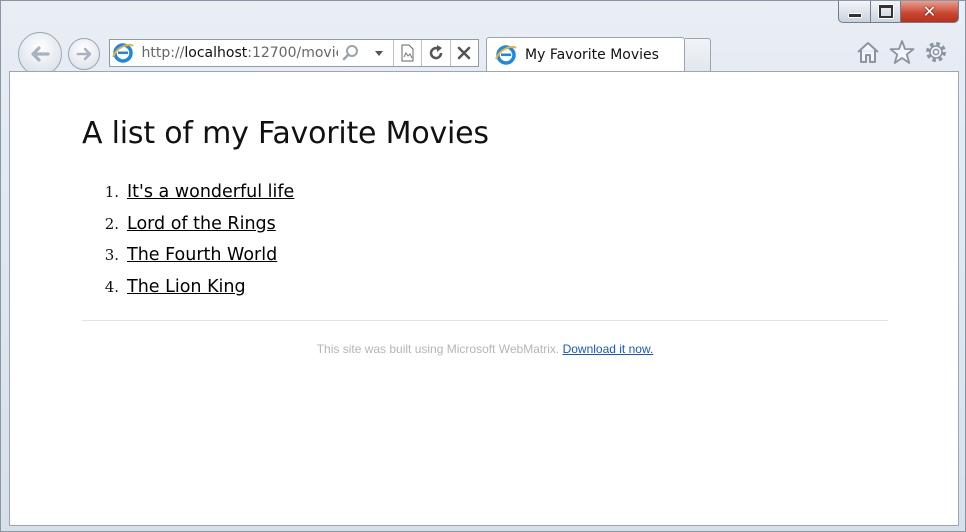  What do you see at coordinates (854, 15) in the screenshot?
I see `minimize-icon` at bounding box center [854, 15].